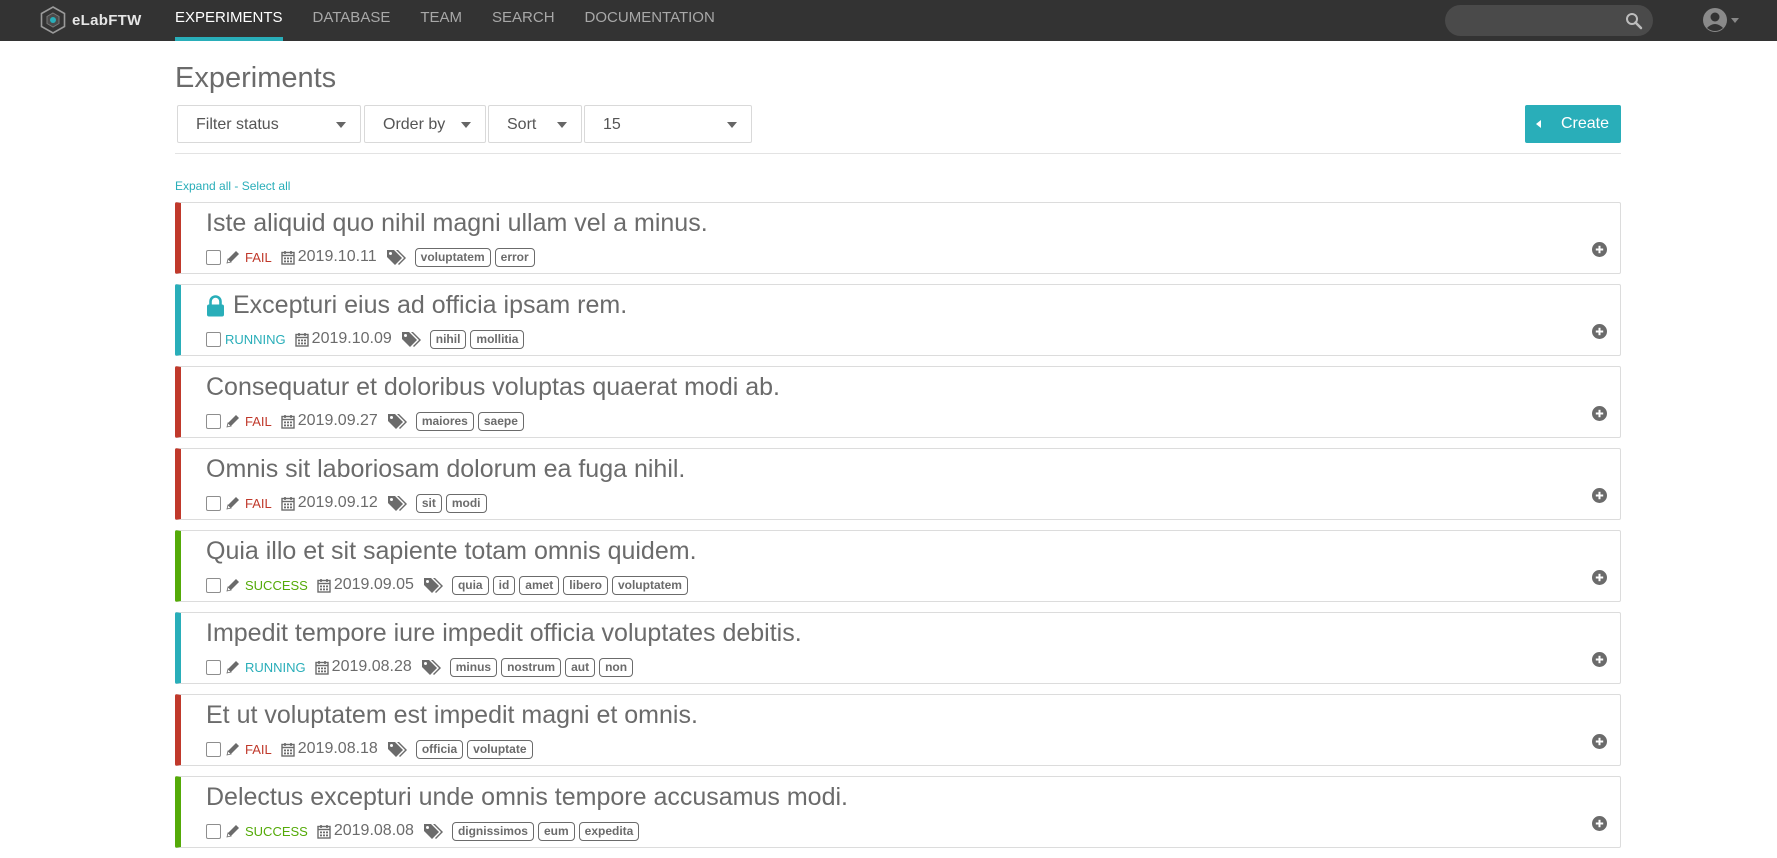 This screenshot has height=858, width=1777. I want to click on experiment-date: 2019.08.18, so click(337, 748).